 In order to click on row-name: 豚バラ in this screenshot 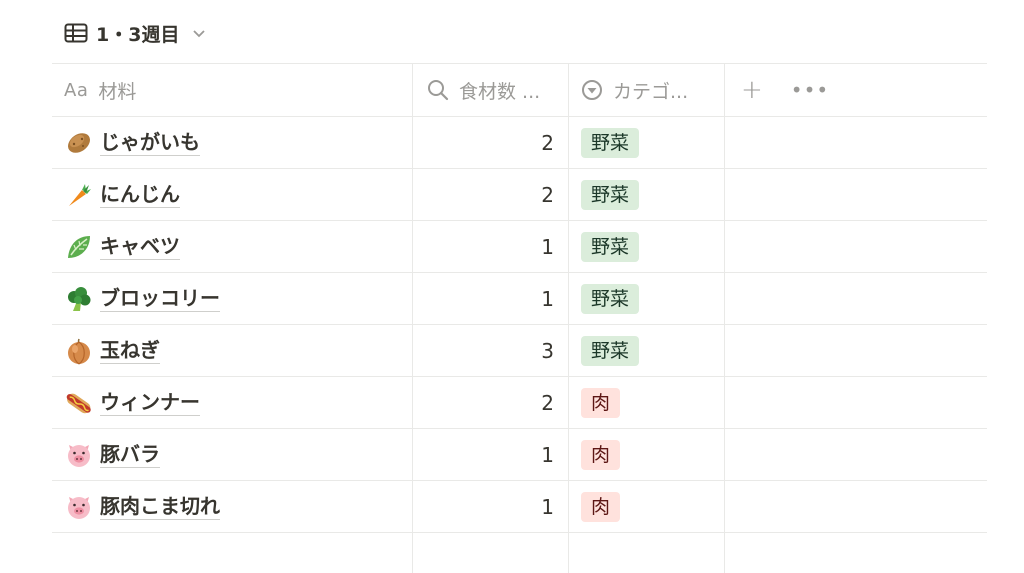, I will do `click(130, 455)`.